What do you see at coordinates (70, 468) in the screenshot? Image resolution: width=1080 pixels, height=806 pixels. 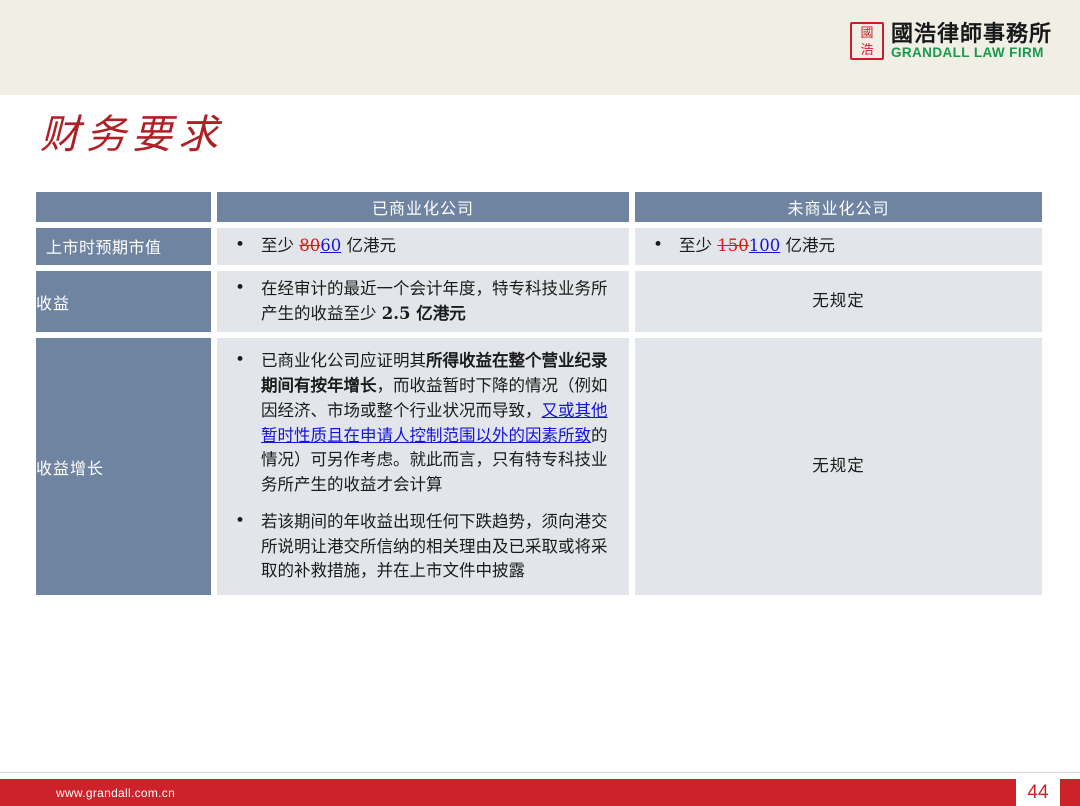 I see `row-label-text: 收益增长` at bounding box center [70, 468].